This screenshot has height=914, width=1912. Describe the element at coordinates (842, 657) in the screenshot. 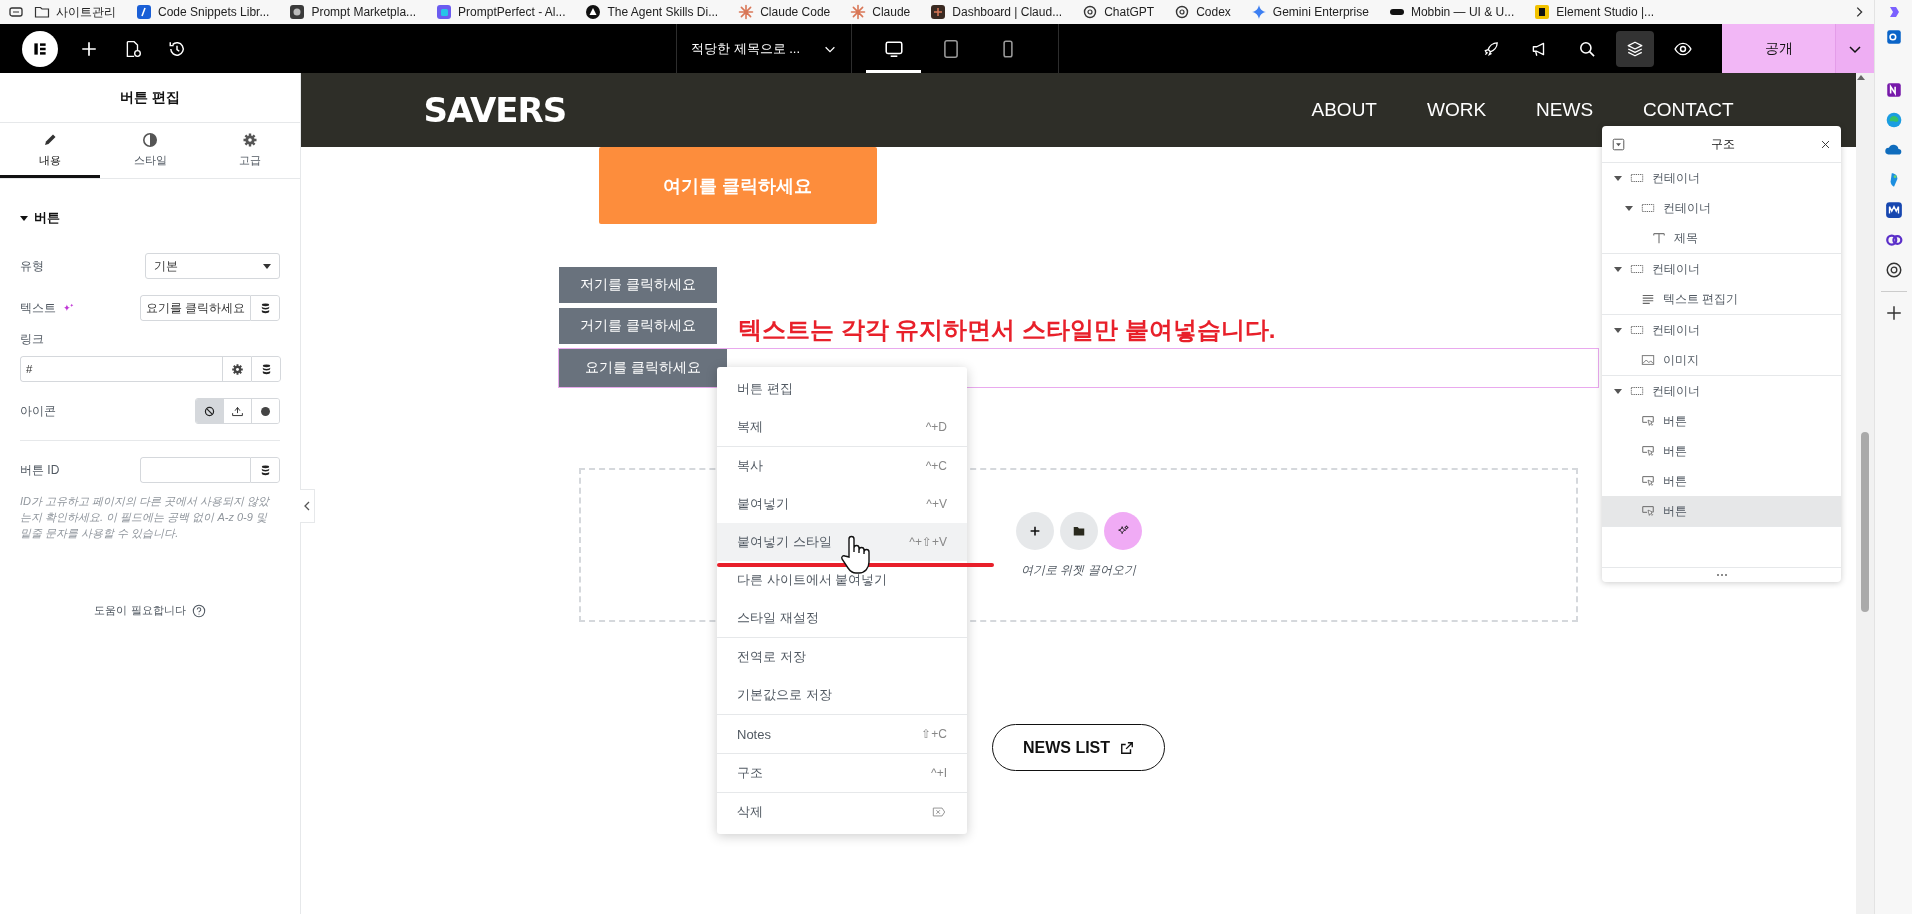

I see `menu-item: 전역로 저장` at that location.